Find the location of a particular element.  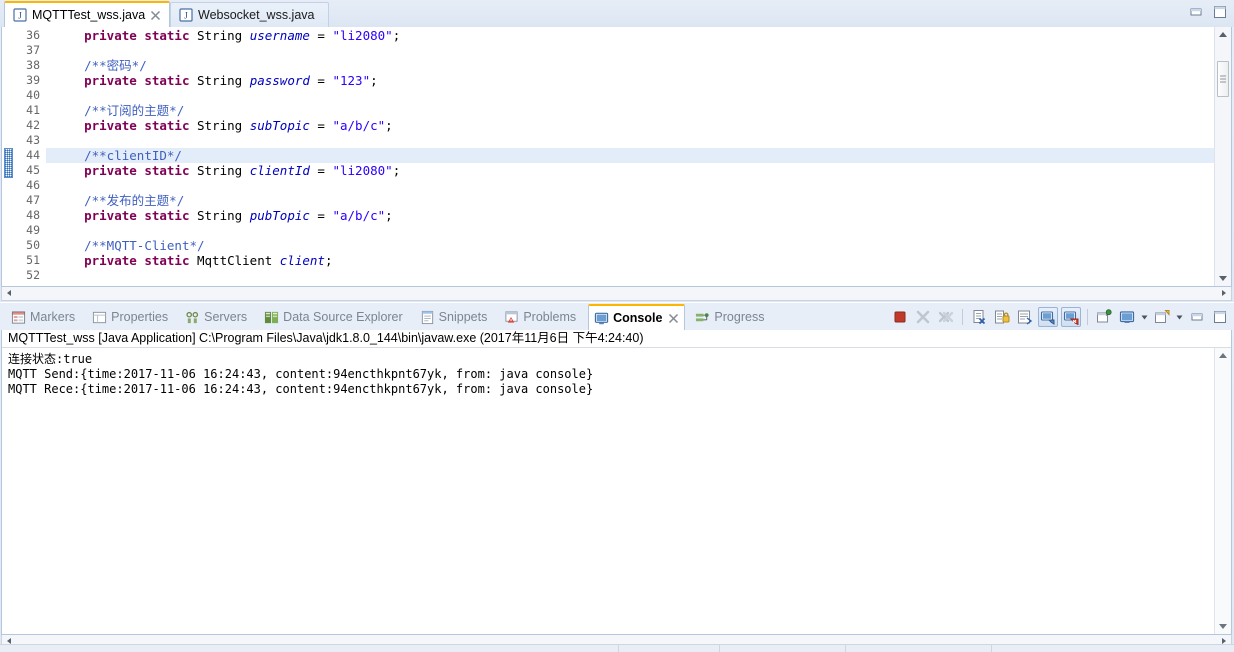

scroll-thumb-grip is located at coordinates (1223, 79).